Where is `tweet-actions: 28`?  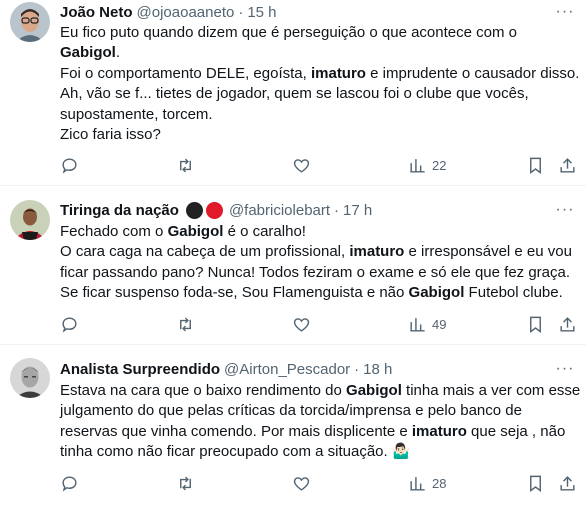 tweet-actions: 28 is located at coordinates (318, 484).